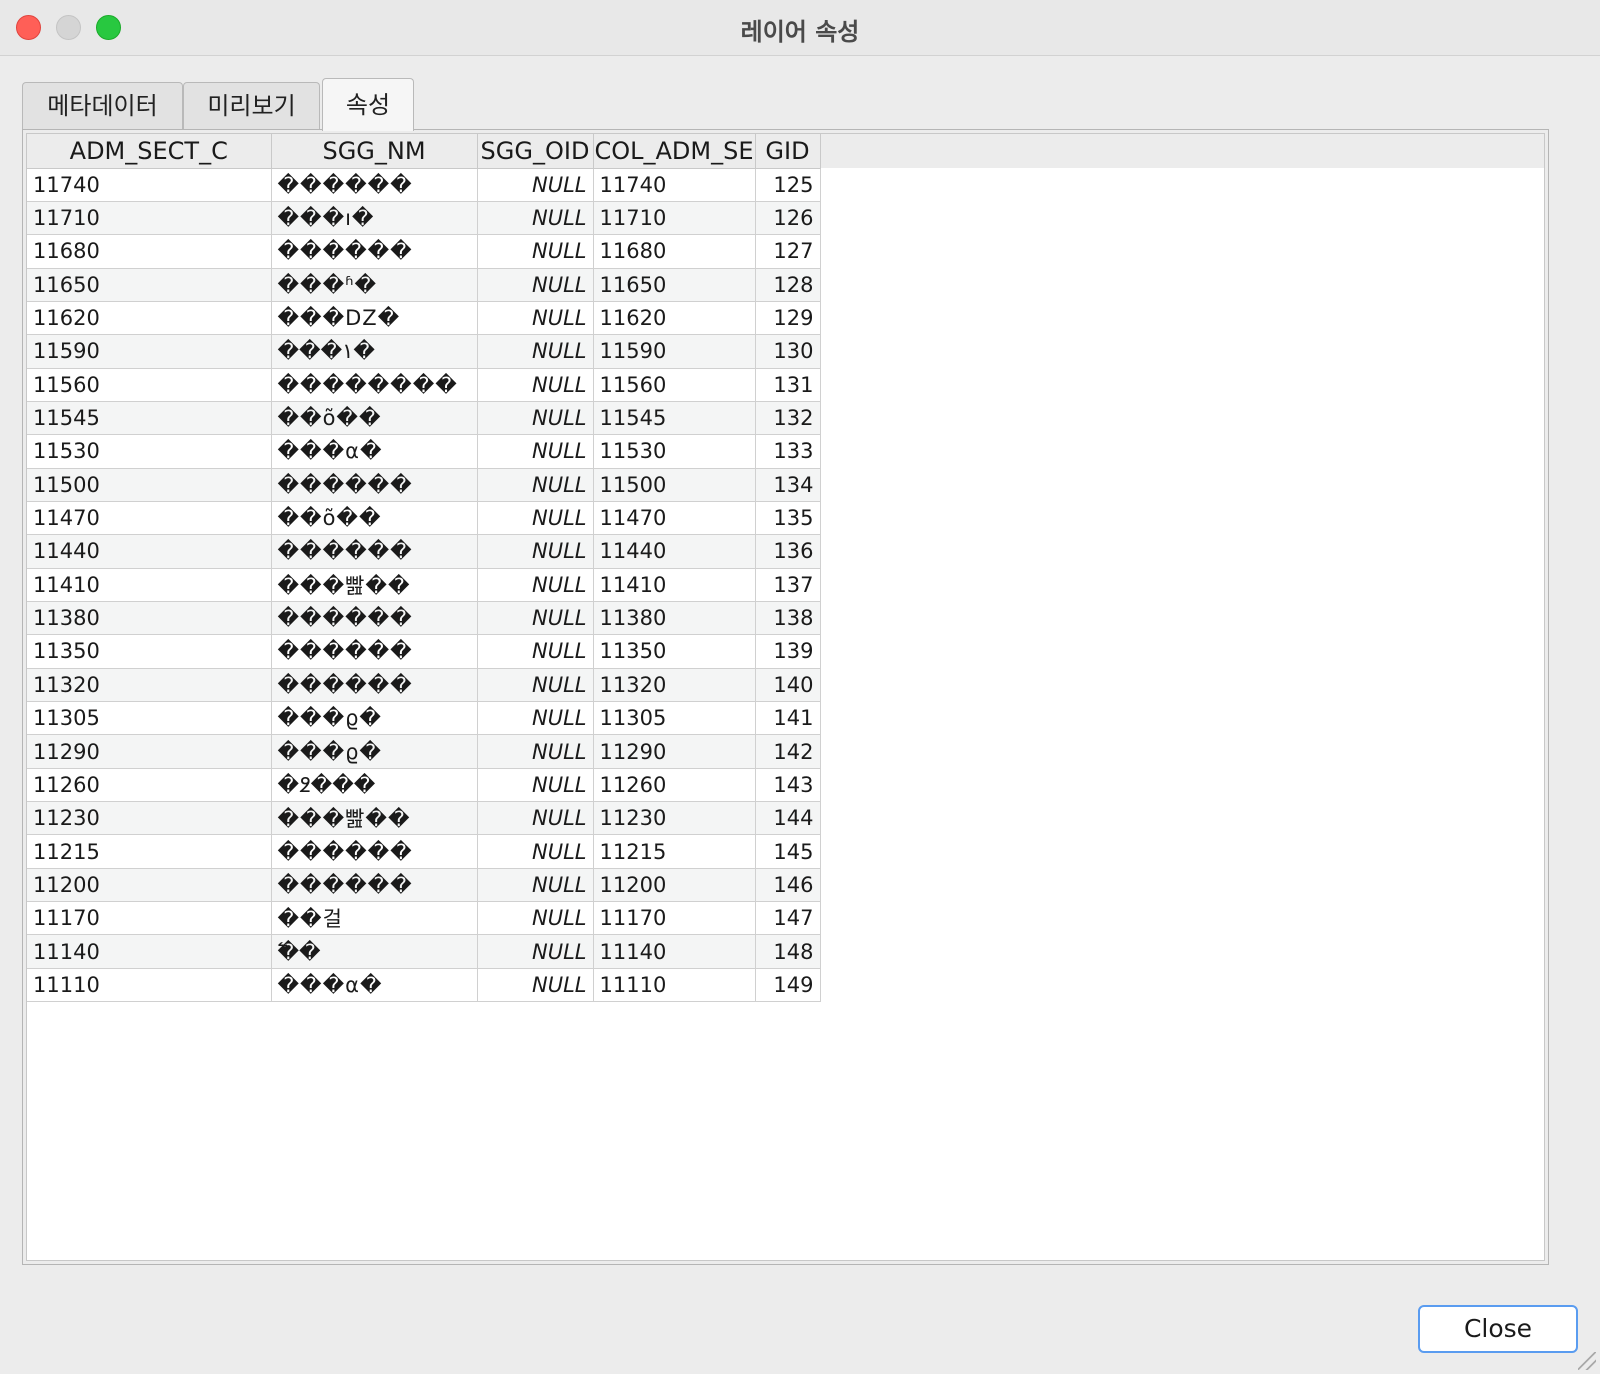 The image size is (1600, 1374). What do you see at coordinates (788, 351) in the screenshot?
I see `table-cell: 130` at bounding box center [788, 351].